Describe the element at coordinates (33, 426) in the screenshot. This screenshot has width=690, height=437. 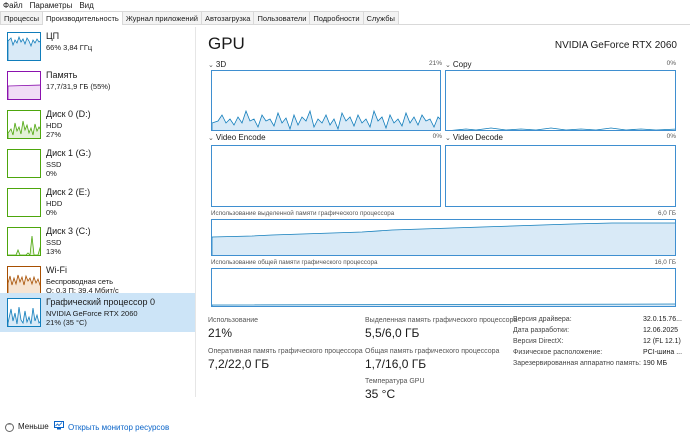
I see `fewer-details-label: Меньше` at that location.